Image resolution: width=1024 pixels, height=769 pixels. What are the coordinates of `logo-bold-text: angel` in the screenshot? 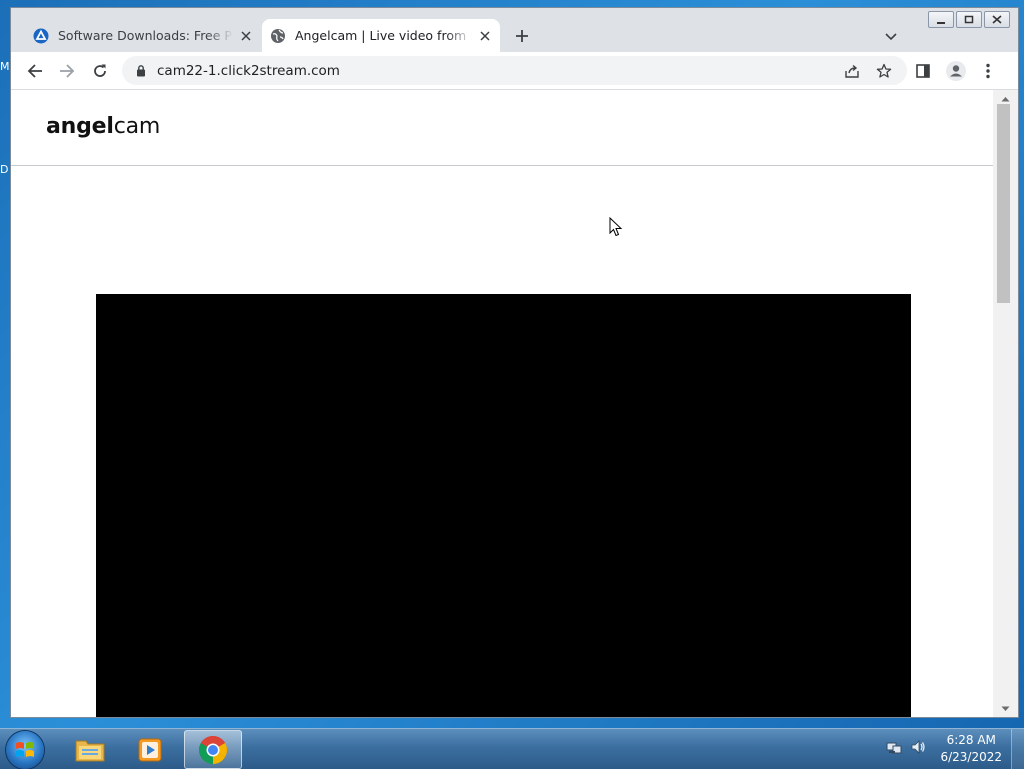 It's located at (80, 126).